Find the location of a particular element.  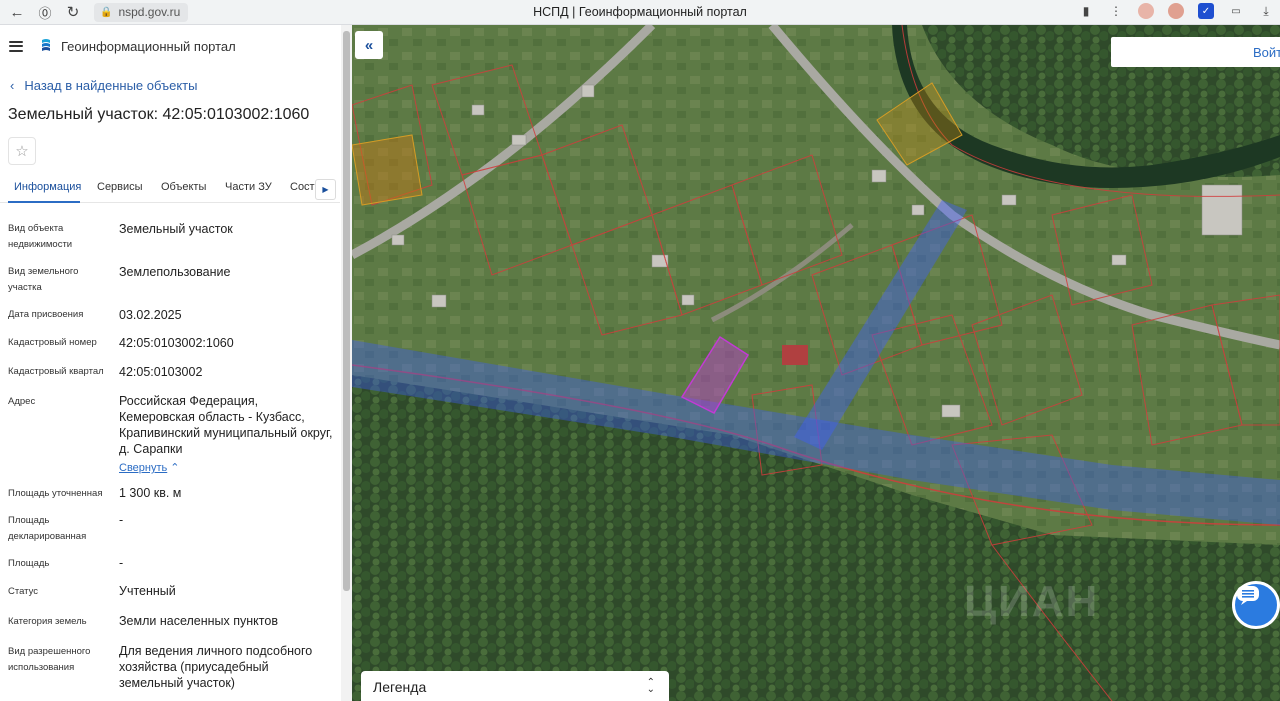

back-to-results-link: ‹ Назад в найденные объекты is located at coordinates (103, 85).